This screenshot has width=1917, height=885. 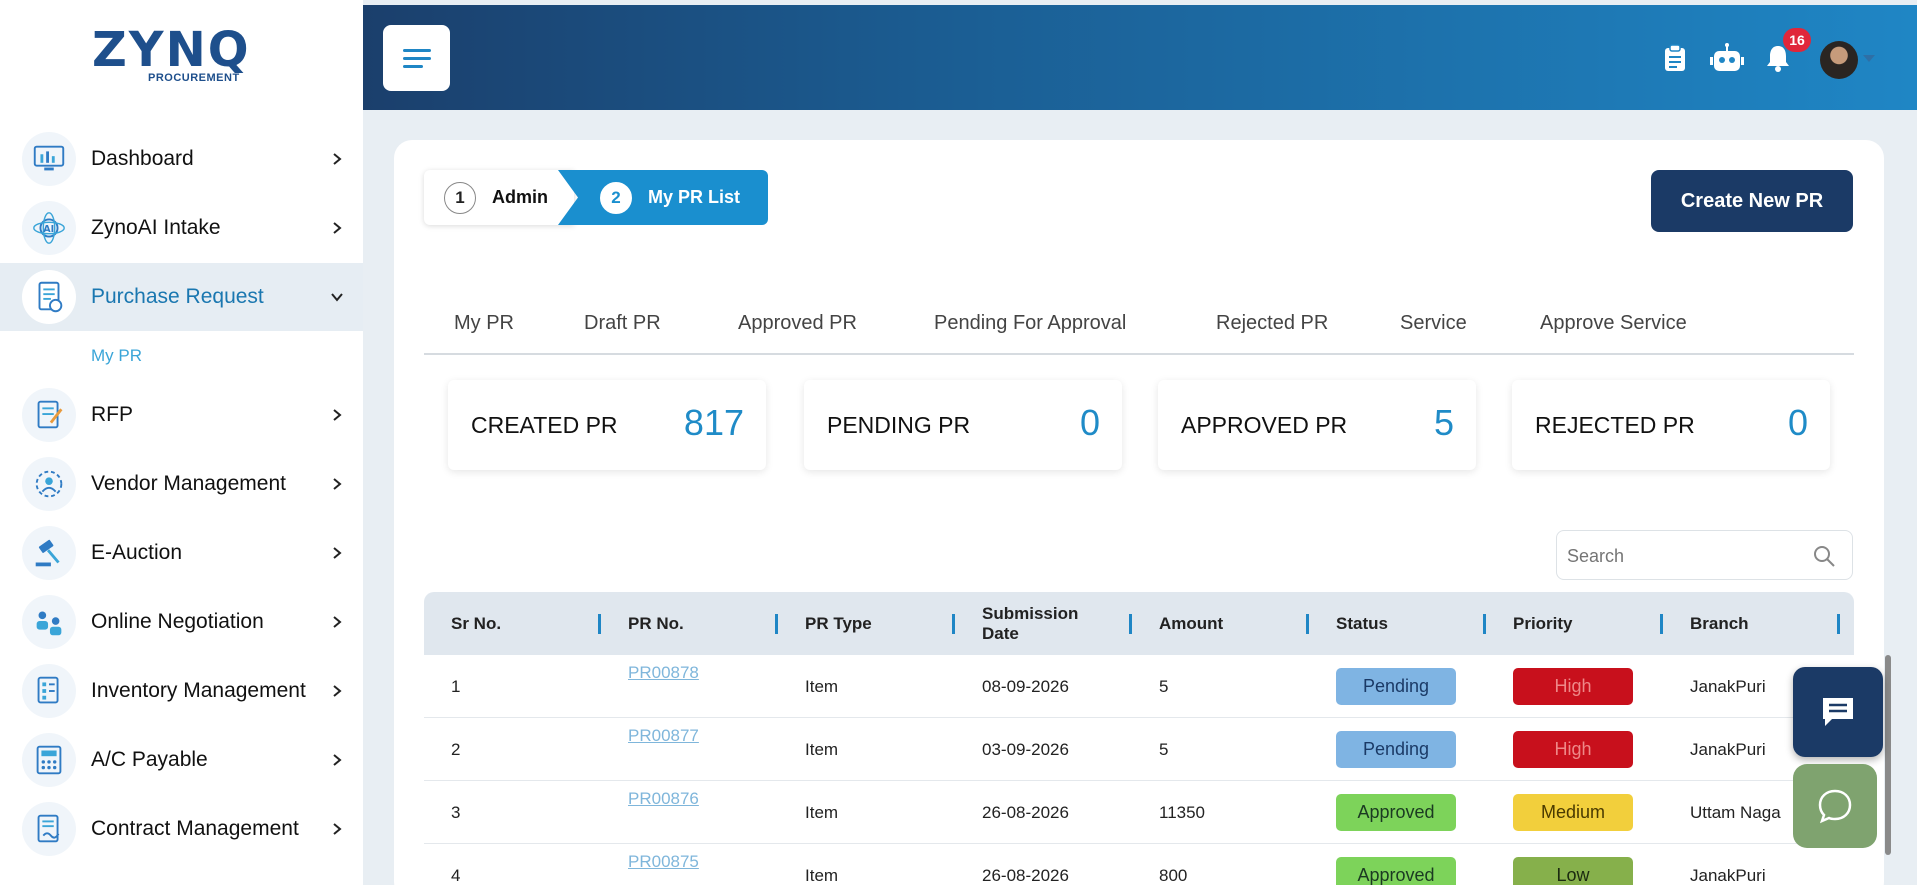 What do you see at coordinates (1835, 806) in the screenshot?
I see `support-chat-button` at bounding box center [1835, 806].